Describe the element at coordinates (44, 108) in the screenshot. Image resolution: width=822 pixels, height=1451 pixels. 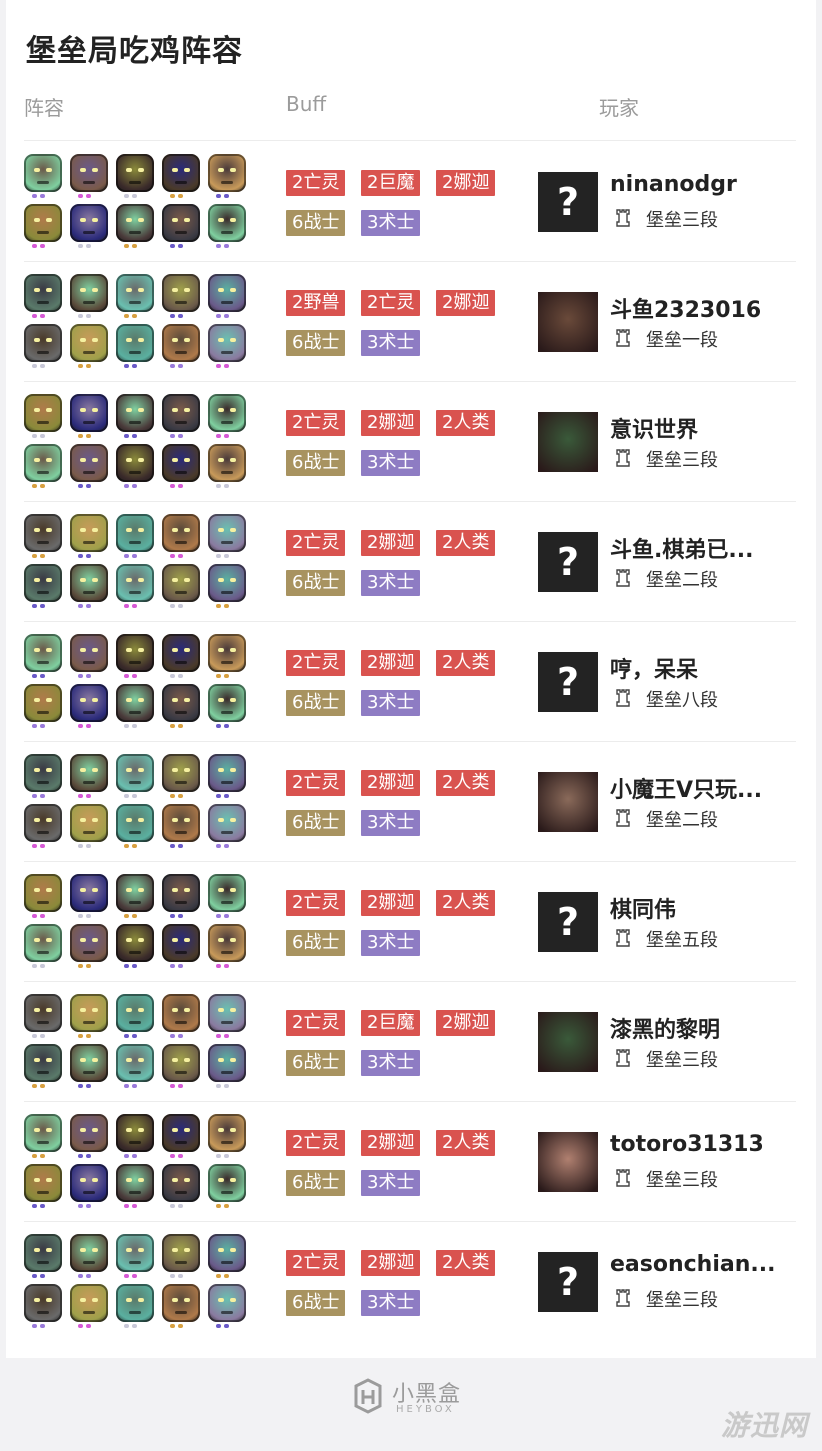
I see `column-header-lineup: 阵容` at that location.